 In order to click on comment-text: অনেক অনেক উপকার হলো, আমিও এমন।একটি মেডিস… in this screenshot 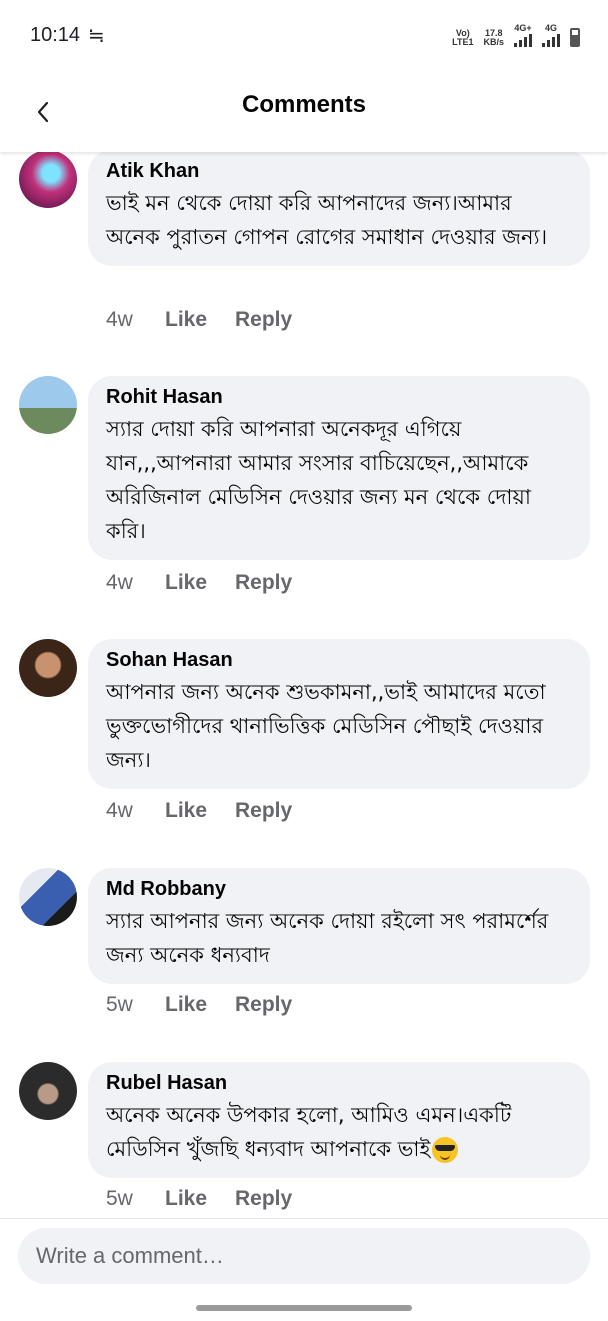, I will do `click(309, 1133)`.